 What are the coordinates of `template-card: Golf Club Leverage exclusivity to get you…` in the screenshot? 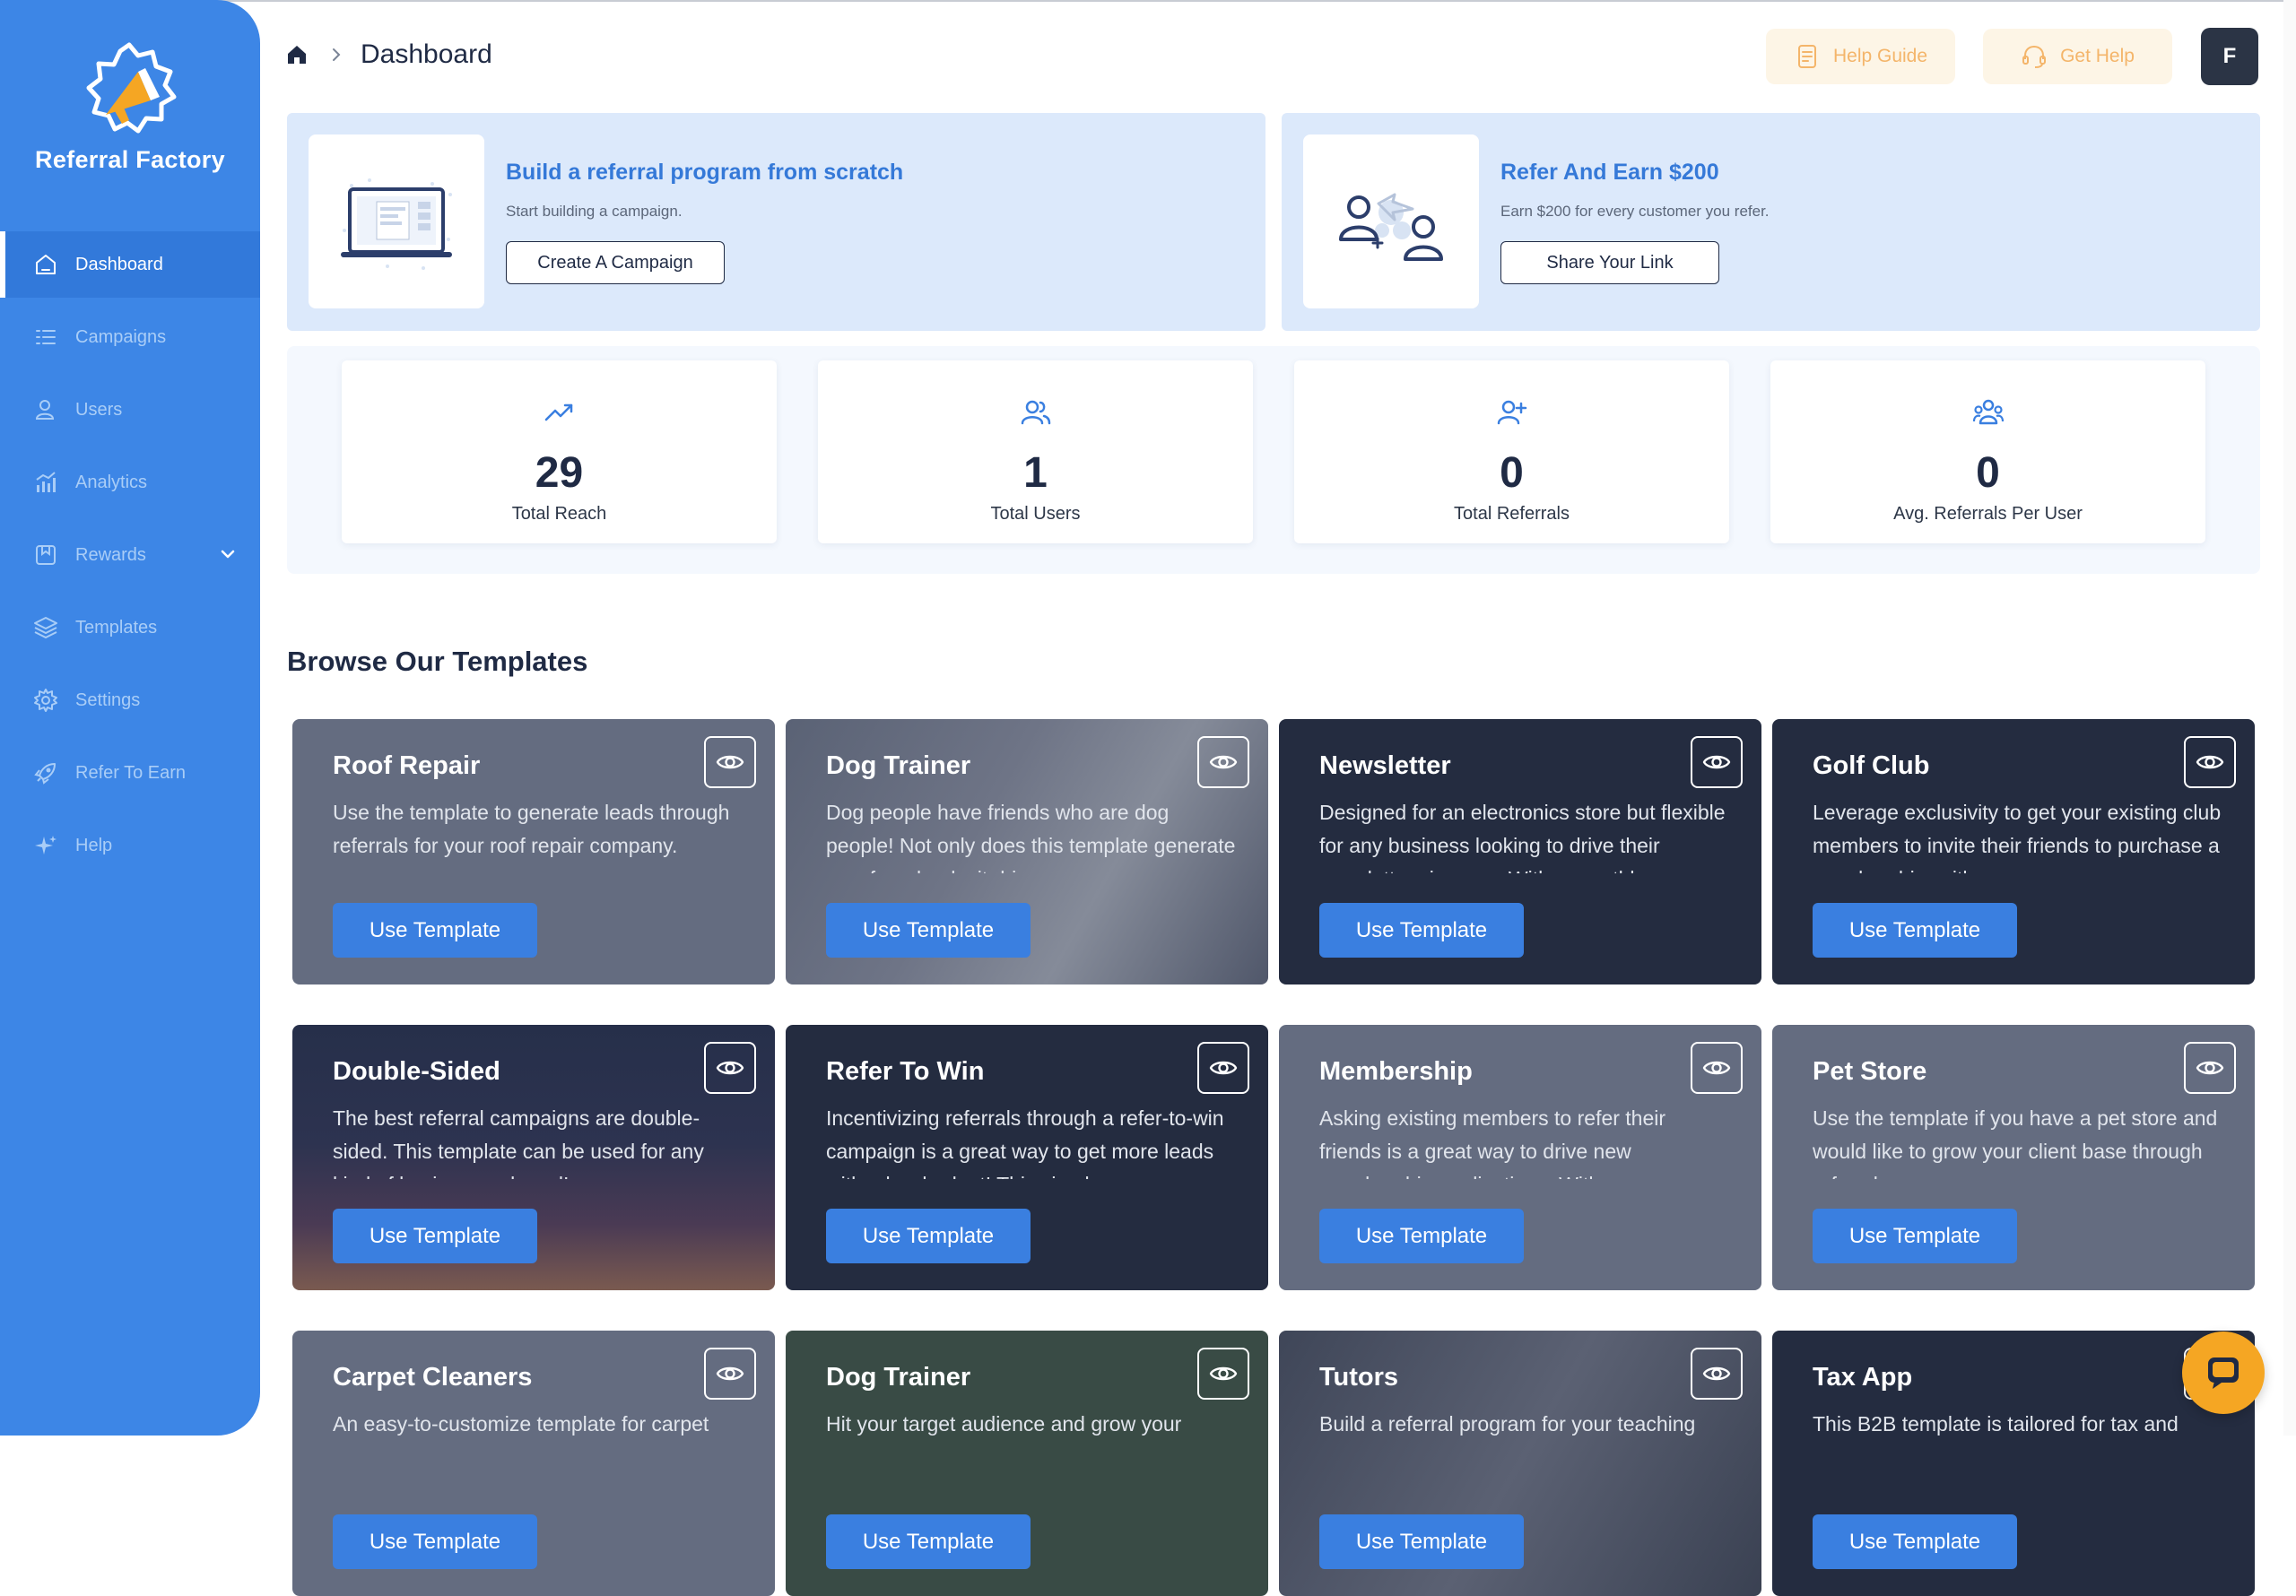 It's located at (2013, 851).